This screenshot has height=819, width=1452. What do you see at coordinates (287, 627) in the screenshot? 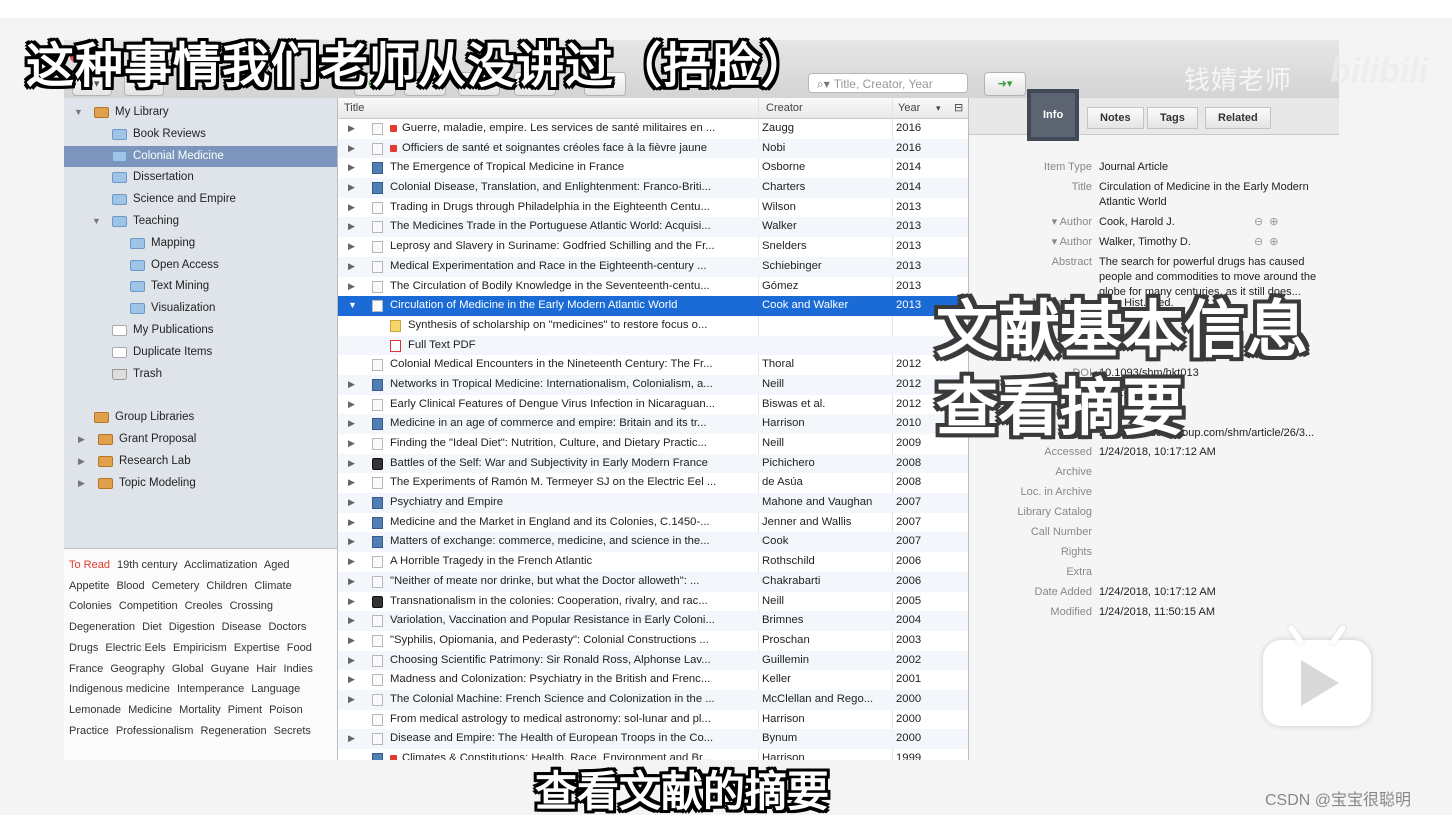
I see `tag-item: Doctors` at bounding box center [287, 627].